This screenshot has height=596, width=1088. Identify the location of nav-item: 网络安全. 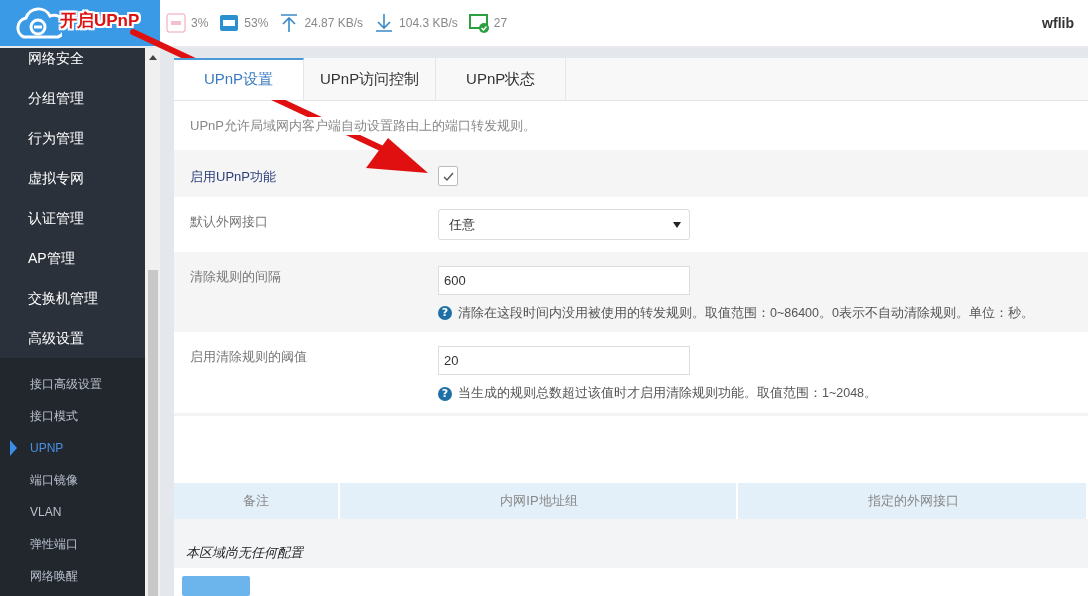
(72, 58).